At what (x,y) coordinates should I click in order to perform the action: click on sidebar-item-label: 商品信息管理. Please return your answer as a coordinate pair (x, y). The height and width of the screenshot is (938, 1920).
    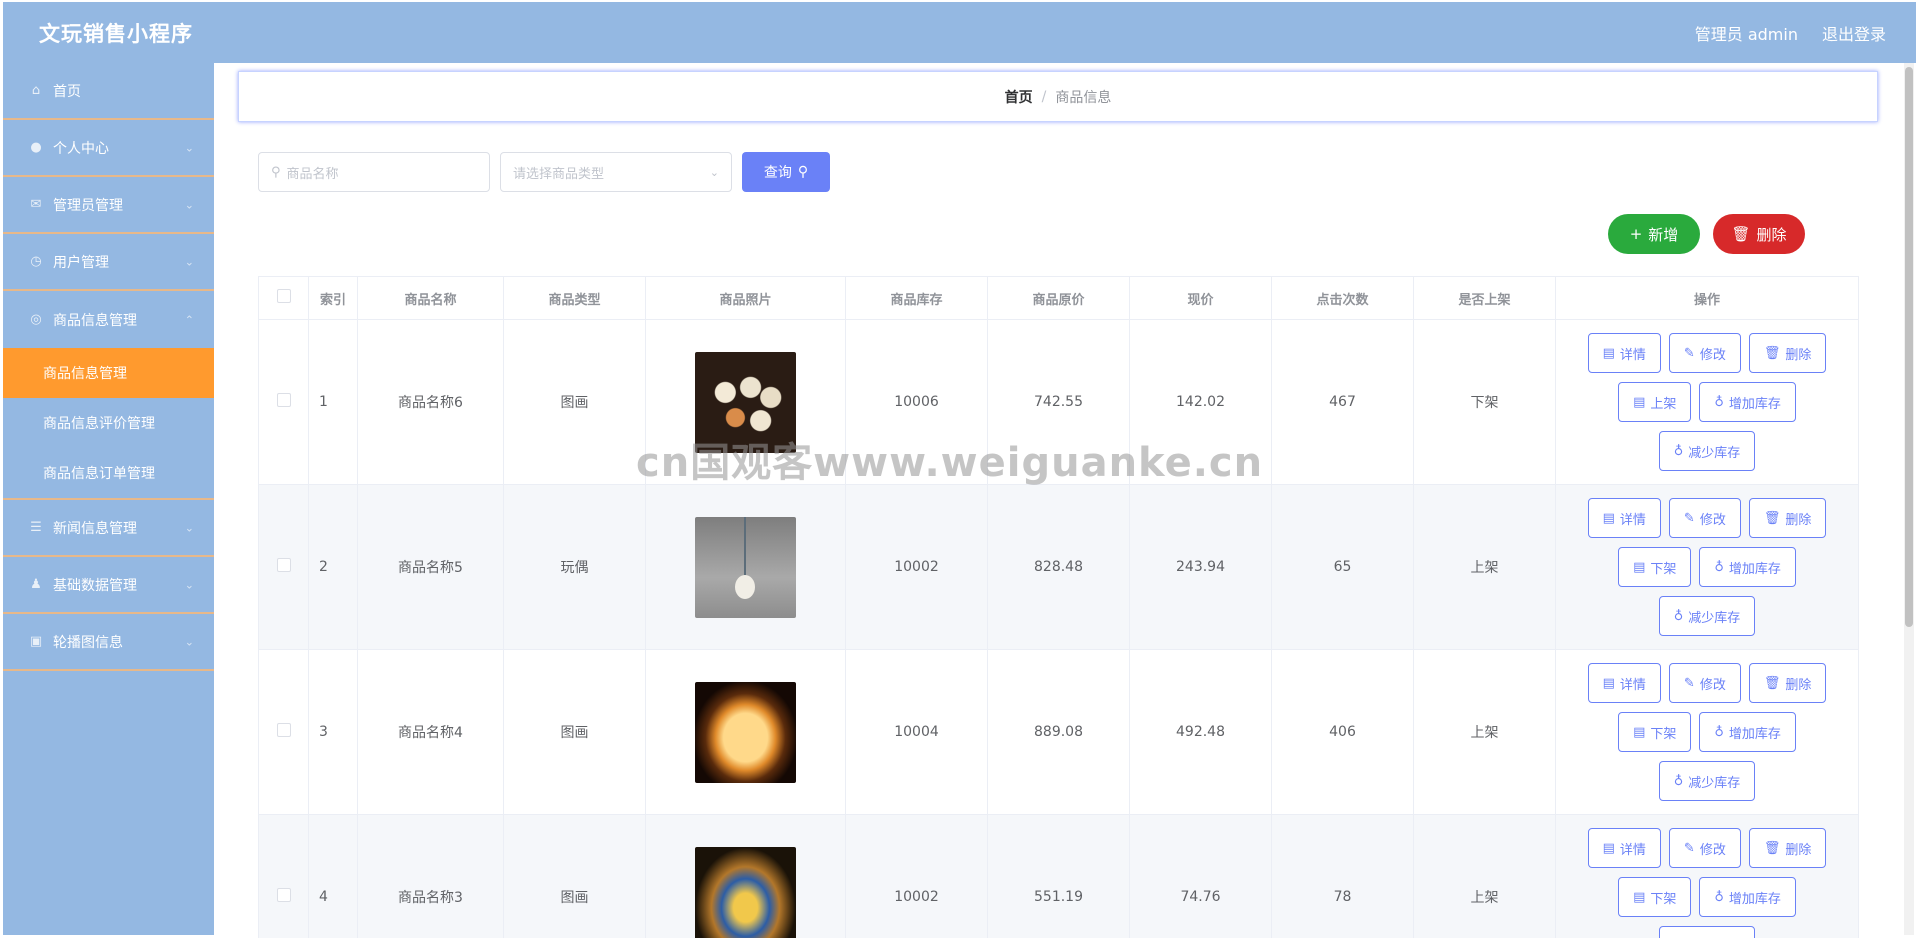
    Looking at the image, I should click on (95, 320).